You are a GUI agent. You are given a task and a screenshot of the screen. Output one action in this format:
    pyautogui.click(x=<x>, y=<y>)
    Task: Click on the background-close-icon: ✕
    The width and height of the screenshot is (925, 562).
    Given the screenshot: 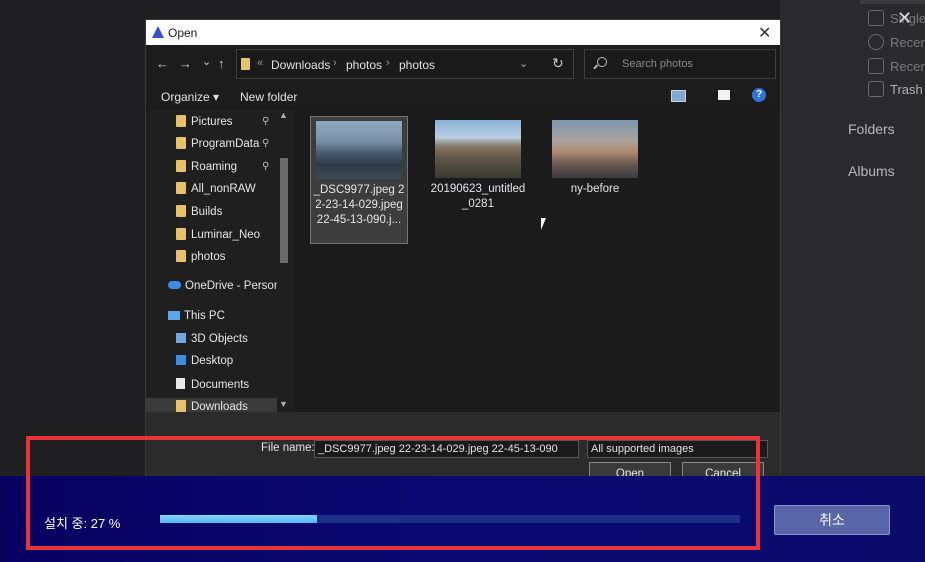 What is the action you would take?
    pyautogui.click(x=904, y=18)
    